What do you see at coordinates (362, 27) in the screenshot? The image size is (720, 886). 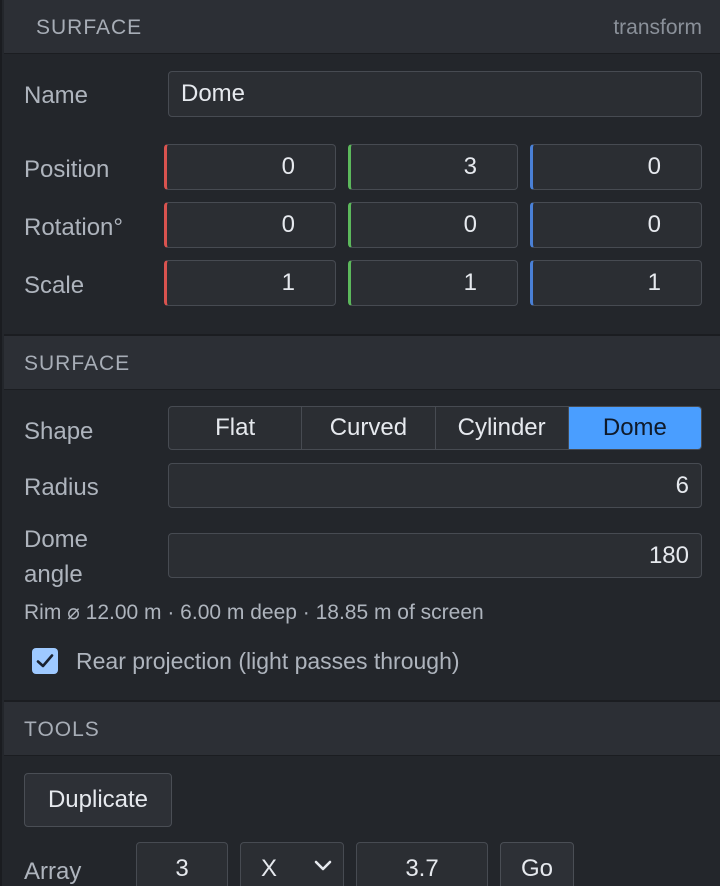 I see `transform-header: SURFACE transform` at bounding box center [362, 27].